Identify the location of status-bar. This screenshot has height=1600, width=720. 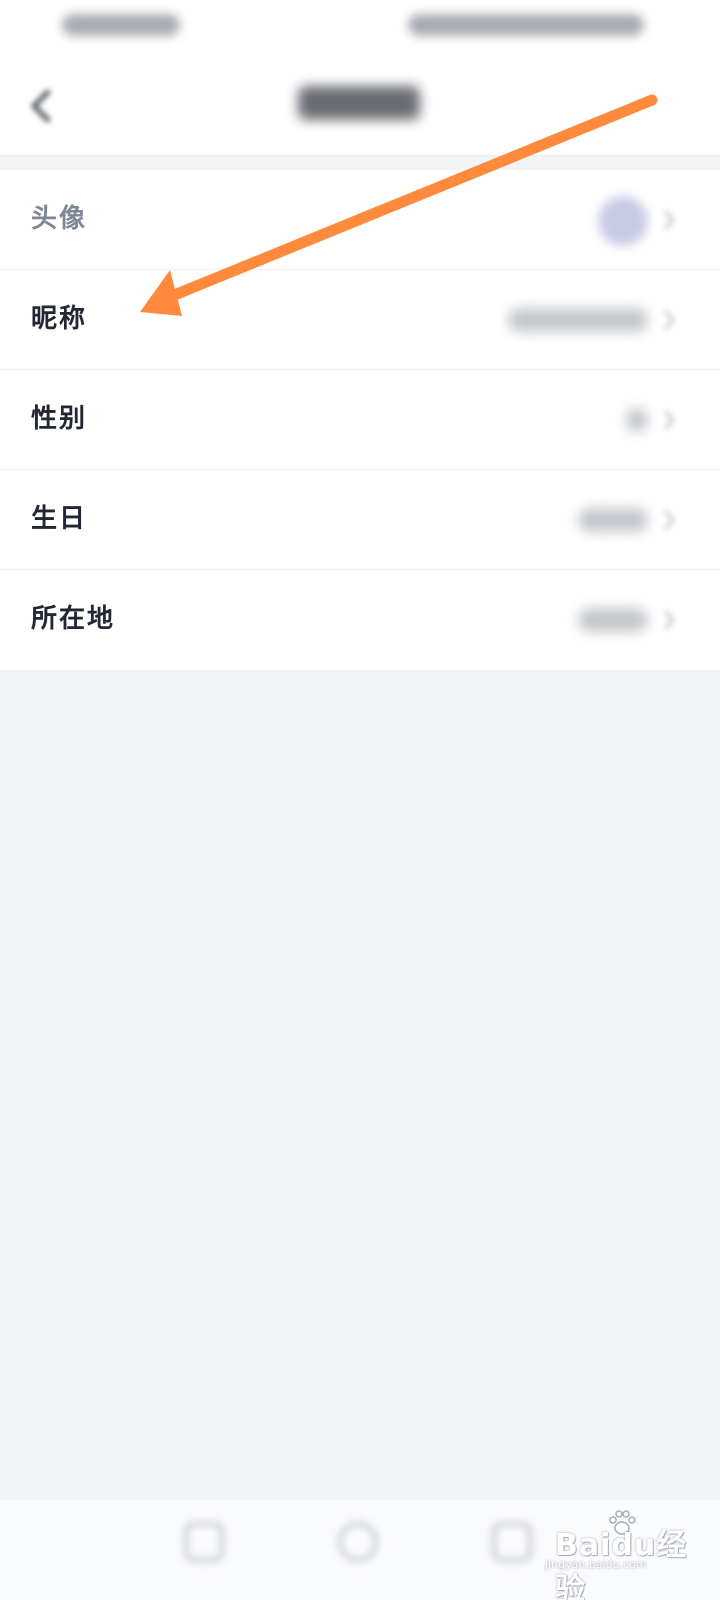
(360, 28).